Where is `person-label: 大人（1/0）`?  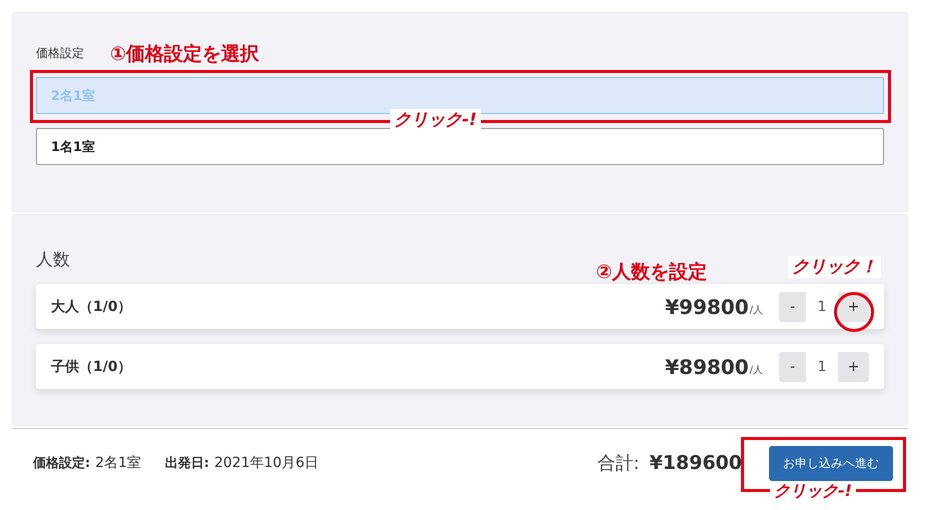
person-label: 大人（1/0） is located at coordinates (91, 307).